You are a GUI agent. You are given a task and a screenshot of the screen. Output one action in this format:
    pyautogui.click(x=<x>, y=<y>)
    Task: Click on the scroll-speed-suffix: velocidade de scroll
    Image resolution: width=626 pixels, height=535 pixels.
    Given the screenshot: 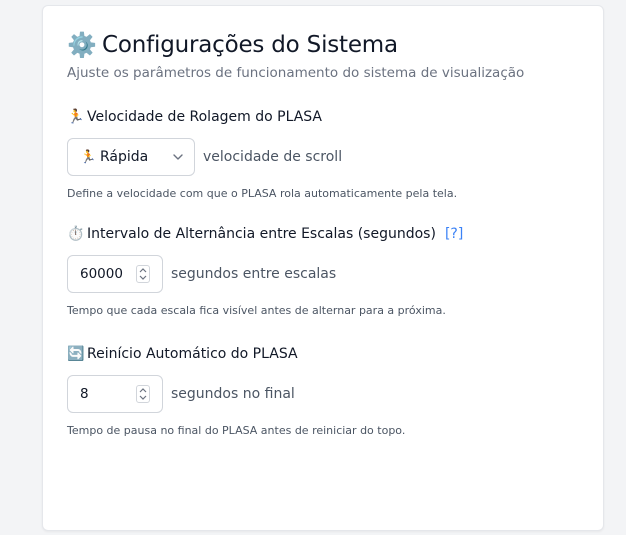 What is the action you would take?
    pyautogui.click(x=273, y=157)
    